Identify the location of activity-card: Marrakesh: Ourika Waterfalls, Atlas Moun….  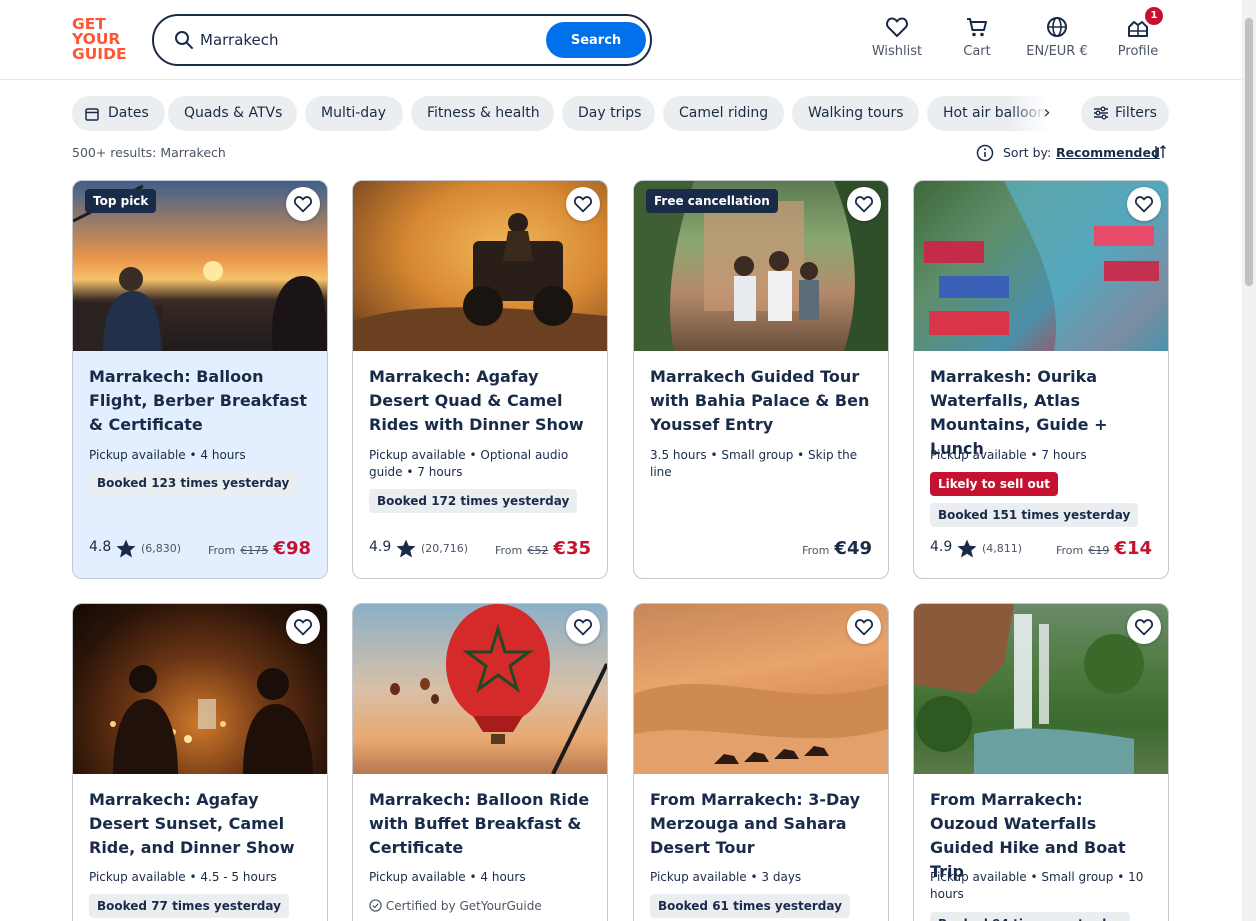
(1041, 379).